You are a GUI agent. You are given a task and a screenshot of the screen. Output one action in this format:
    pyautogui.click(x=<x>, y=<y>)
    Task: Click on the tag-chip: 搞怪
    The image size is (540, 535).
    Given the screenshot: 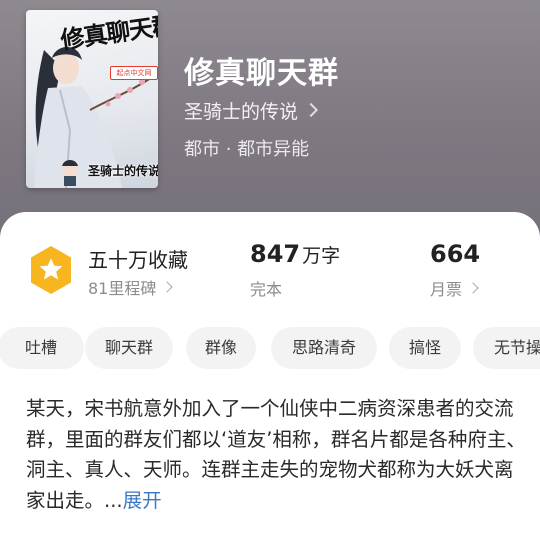 What is the action you would take?
    pyautogui.click(x=425, y=348)
    